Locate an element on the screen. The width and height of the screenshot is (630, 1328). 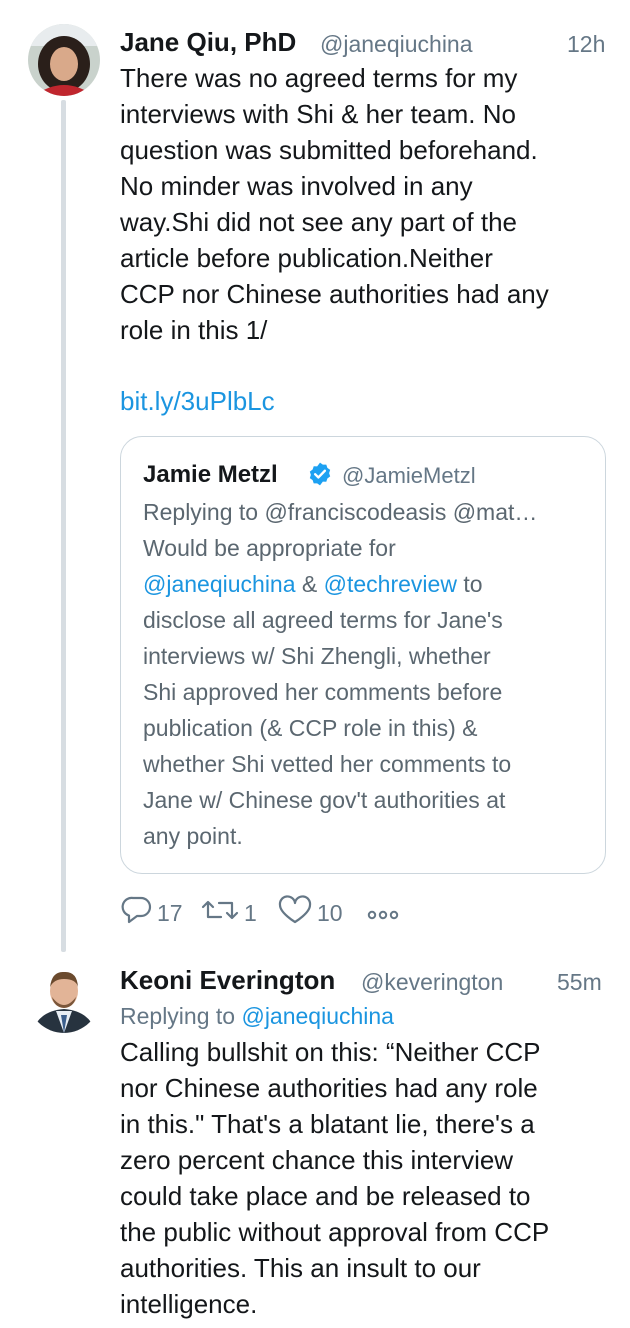
reply-icon is located at coordinates (139, 913).